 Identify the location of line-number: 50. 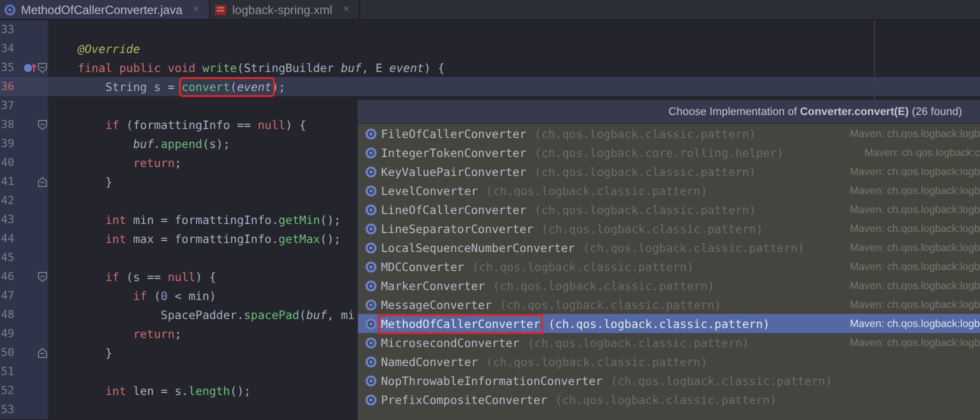
(8, 352).